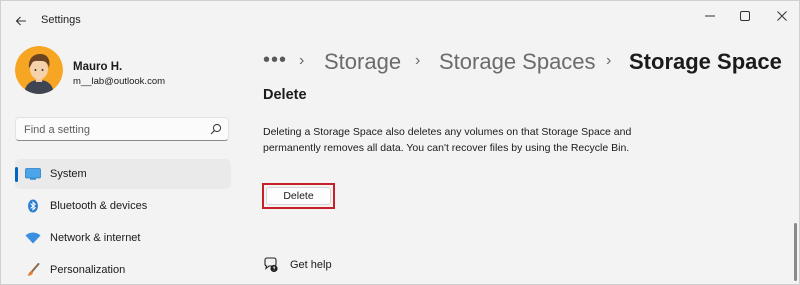 The width and height of the screenshot is (800, 285). I want to click on minimize-icon, so click(710, 16).